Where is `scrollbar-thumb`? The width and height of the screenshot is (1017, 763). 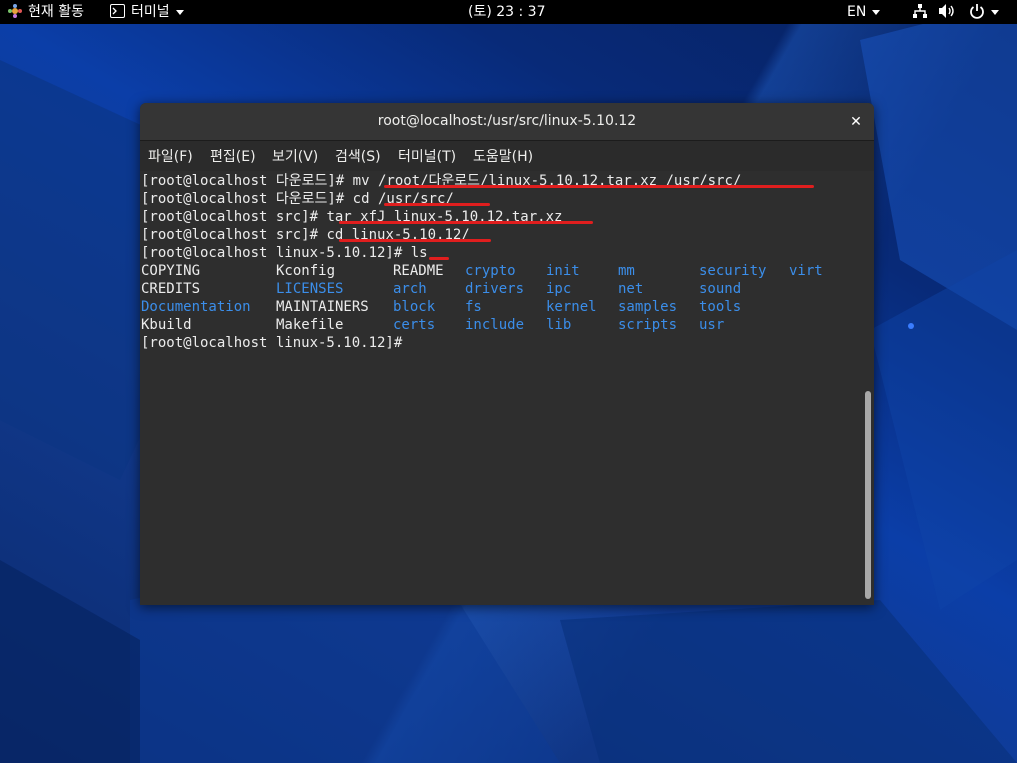
scrollbar-thumb is located at coordinates (868, 495).